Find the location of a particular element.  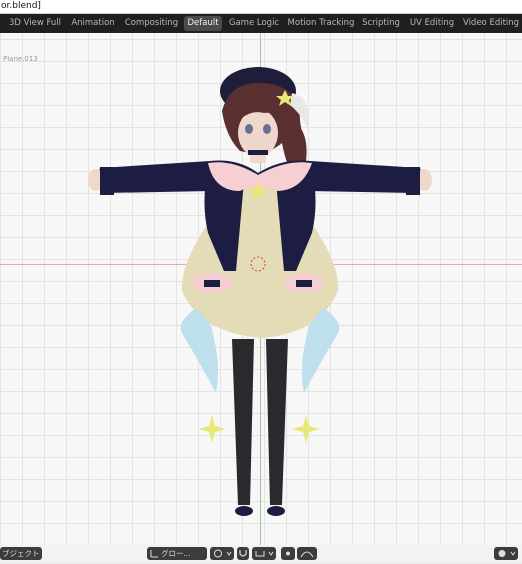

pivot-point-dropdown is located at coordinates (222, 553).